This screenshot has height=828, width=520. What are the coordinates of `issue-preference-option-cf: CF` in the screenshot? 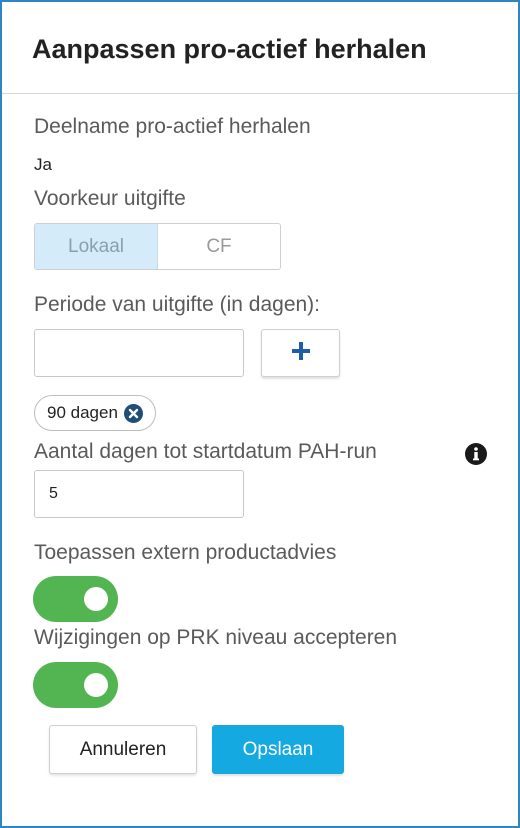 It's located at (219, 246).